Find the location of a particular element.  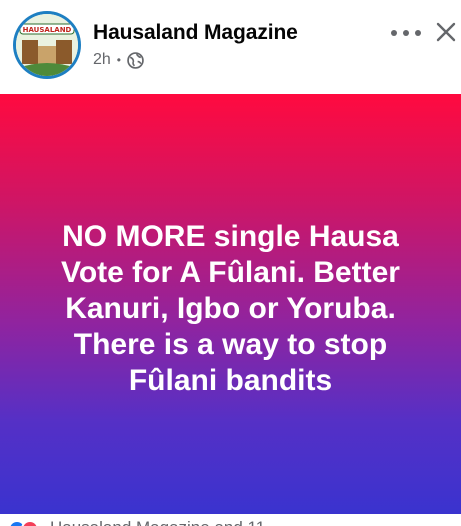

post-text-line: Vote for A Fûlani. Better is located at coordinates (230, 272).